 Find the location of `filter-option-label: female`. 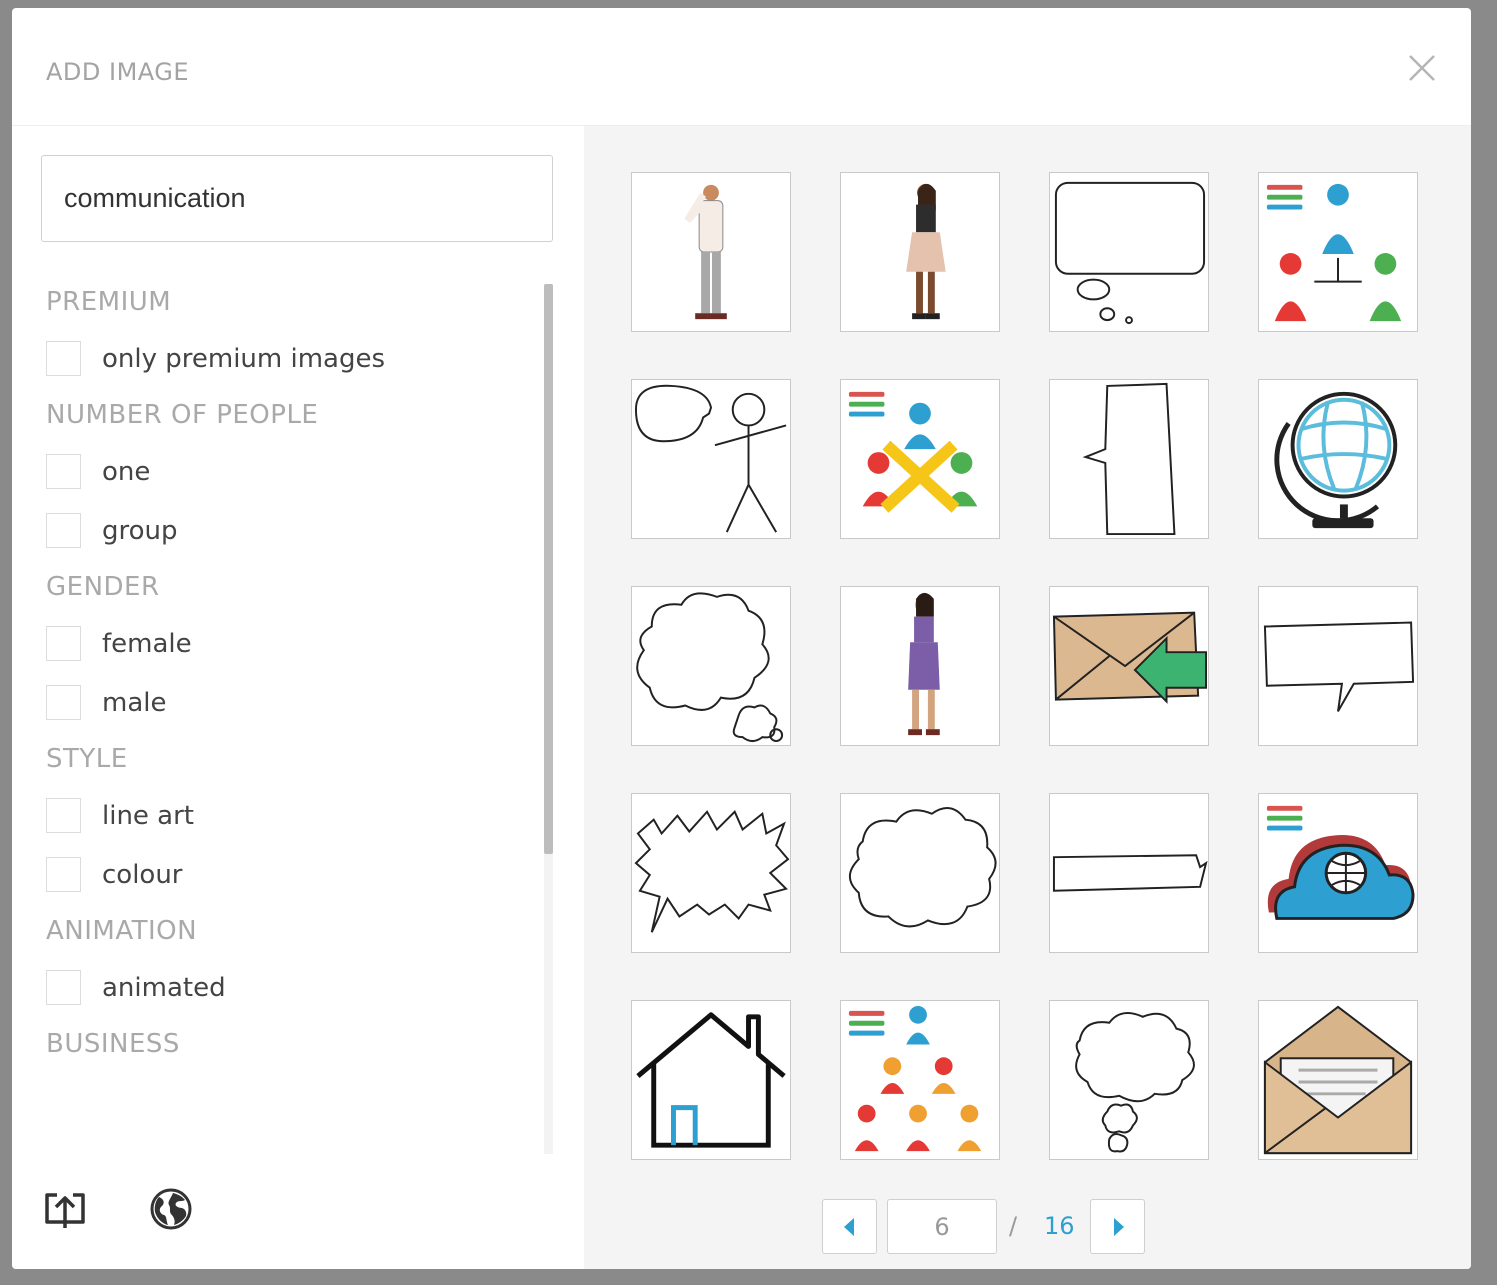

filter-option-label: female is located at coordinates (147, 643).